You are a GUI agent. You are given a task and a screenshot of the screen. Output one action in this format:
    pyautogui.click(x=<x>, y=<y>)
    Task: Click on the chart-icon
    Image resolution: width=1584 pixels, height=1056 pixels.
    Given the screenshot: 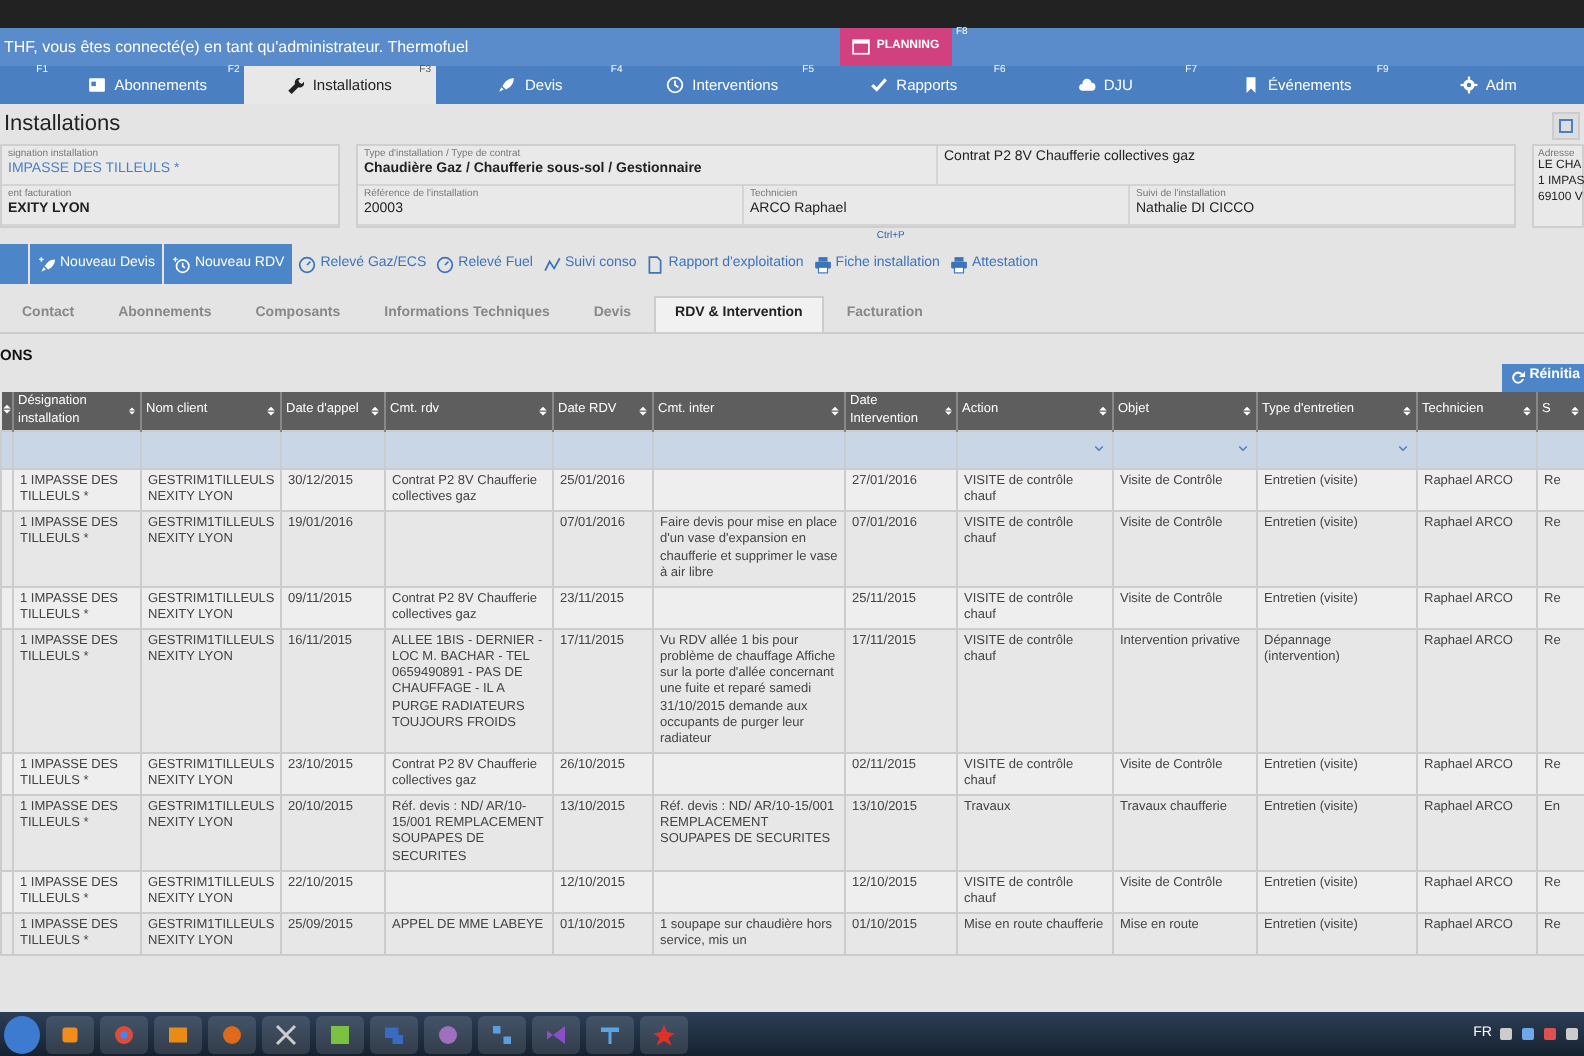 What is the action you would take?
    pyautogui.click(x=340, y=1034)
    